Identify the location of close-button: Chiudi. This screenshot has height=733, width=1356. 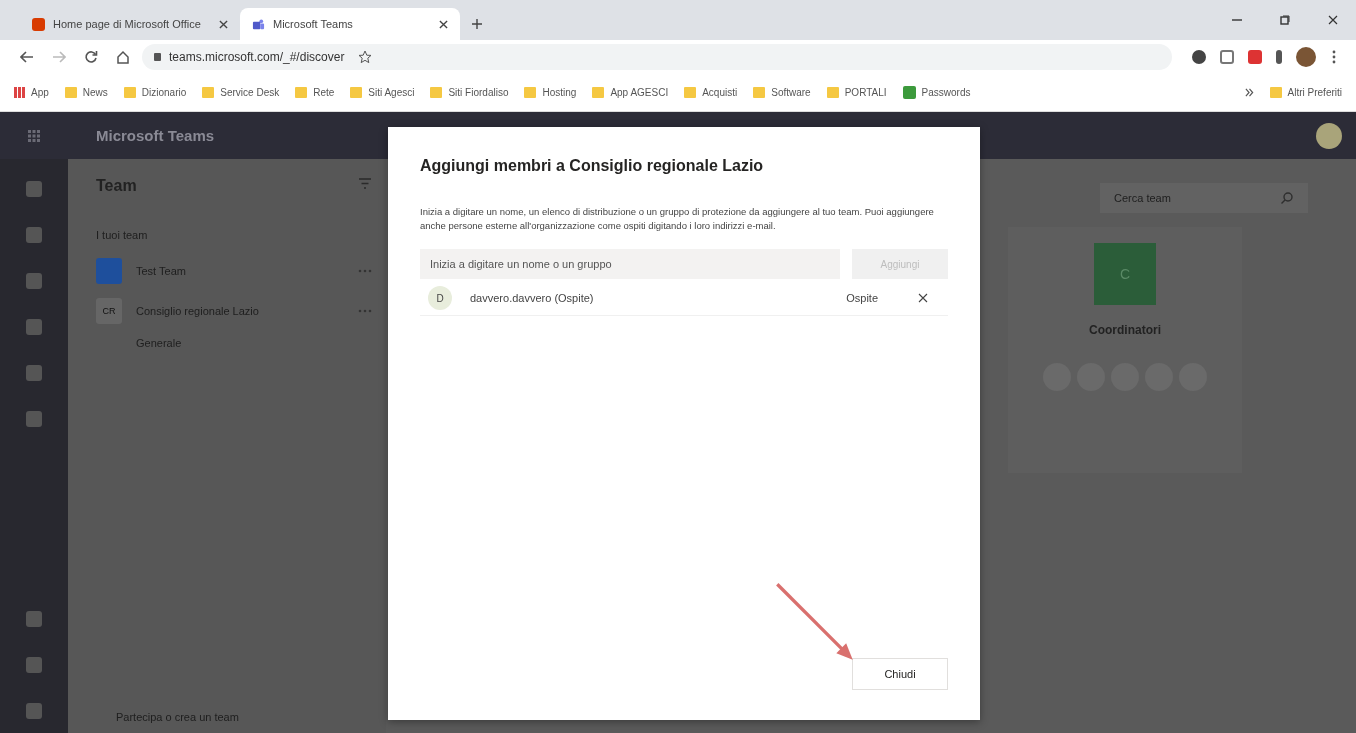
(900, 674).